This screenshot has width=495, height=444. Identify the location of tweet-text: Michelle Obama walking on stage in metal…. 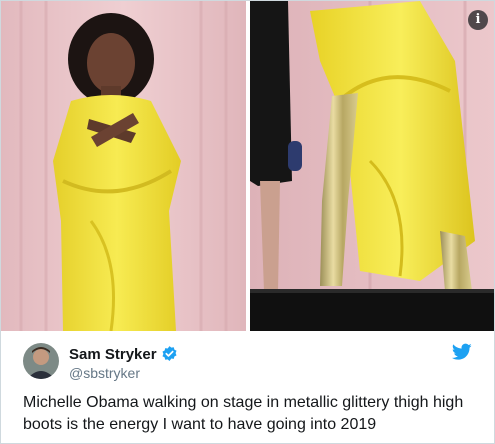
(243, 413).